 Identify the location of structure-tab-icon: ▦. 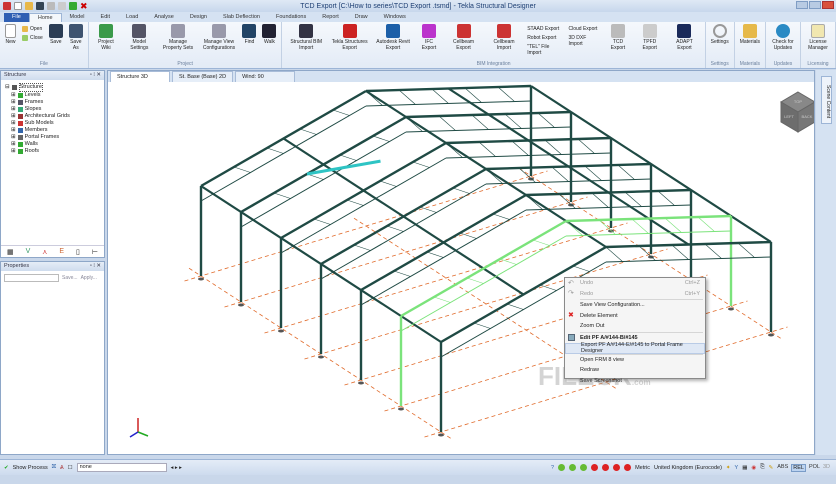
(10, 252).